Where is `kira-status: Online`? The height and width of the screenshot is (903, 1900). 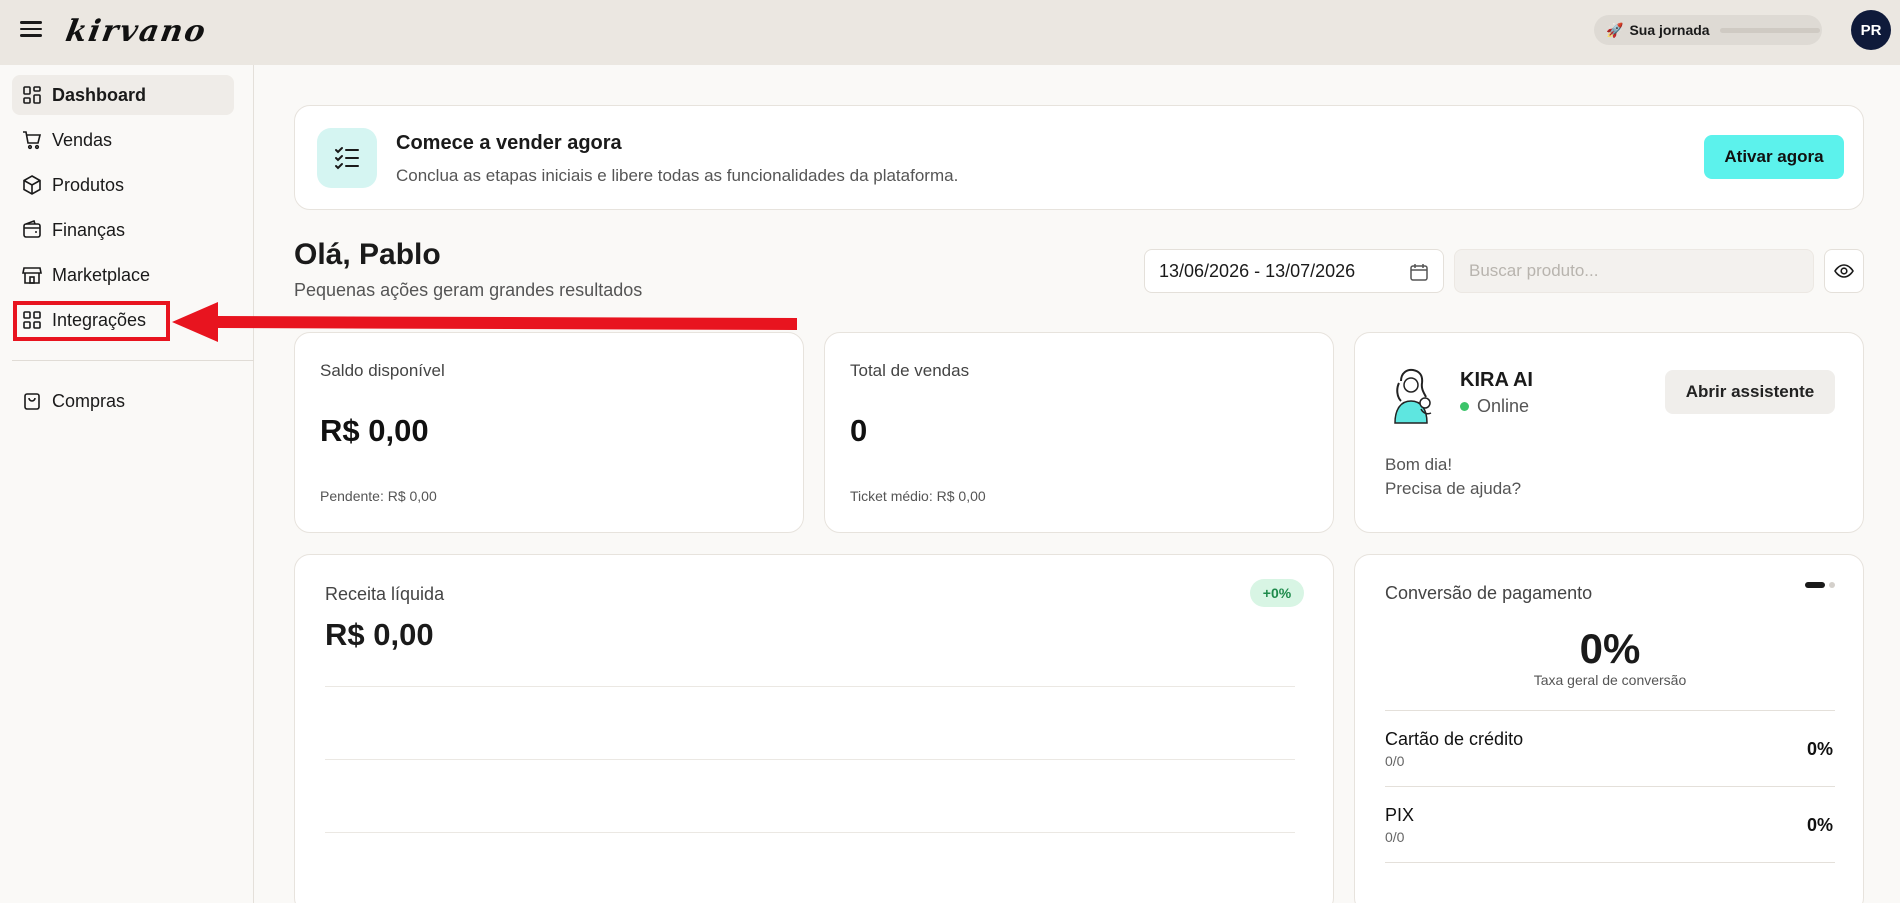 kira-status: Online is located at coordinates (1494, 406).